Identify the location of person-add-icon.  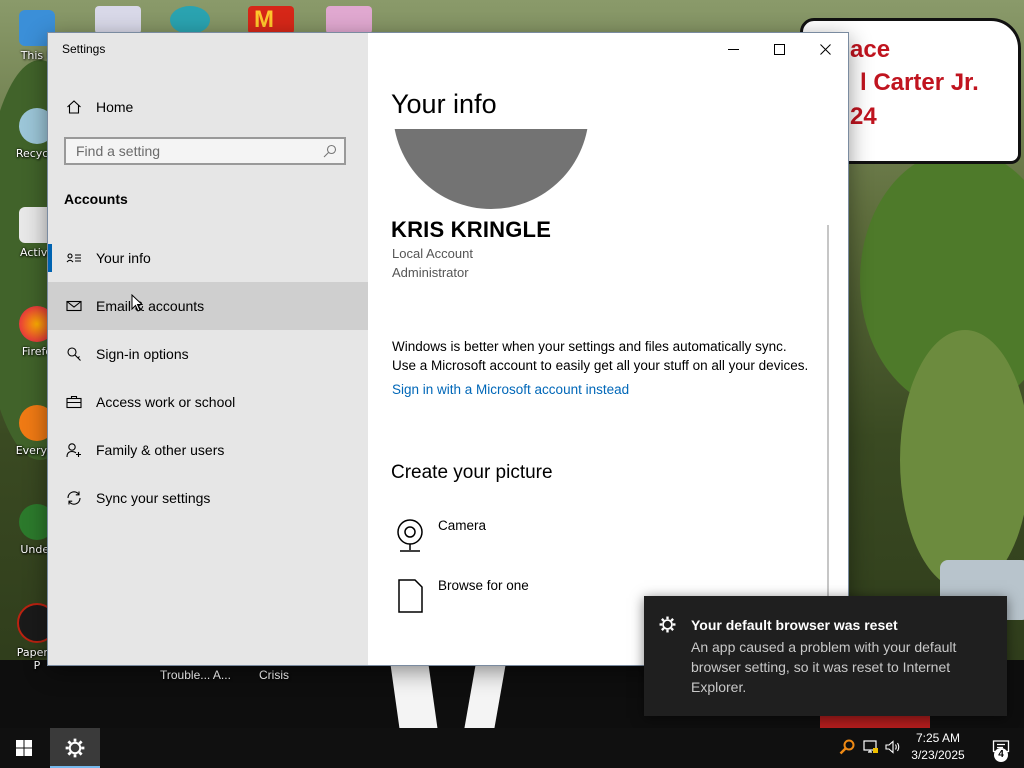
(74, 450).